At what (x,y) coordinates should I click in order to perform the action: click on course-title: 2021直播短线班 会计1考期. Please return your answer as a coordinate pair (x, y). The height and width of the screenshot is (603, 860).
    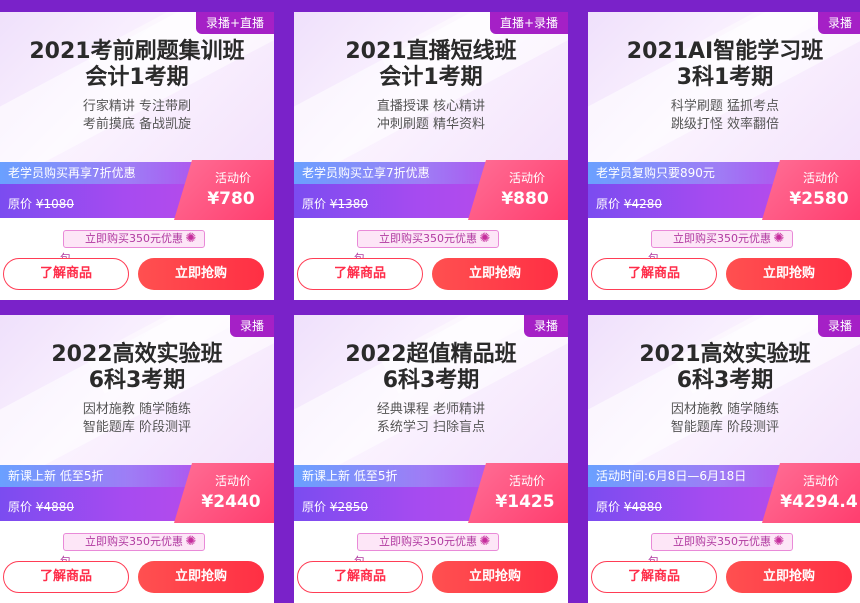
    Looking at the image, I should click on (431, 65).